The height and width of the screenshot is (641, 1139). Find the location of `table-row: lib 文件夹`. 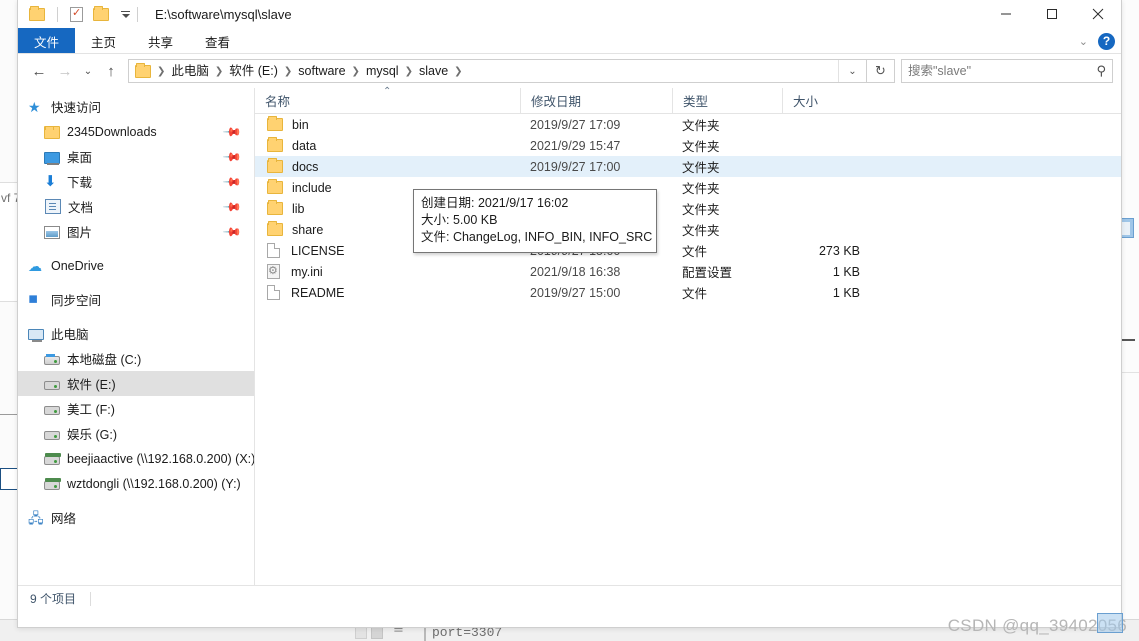

table-row: lib 文件夹 is located at coordinates (688, 208).